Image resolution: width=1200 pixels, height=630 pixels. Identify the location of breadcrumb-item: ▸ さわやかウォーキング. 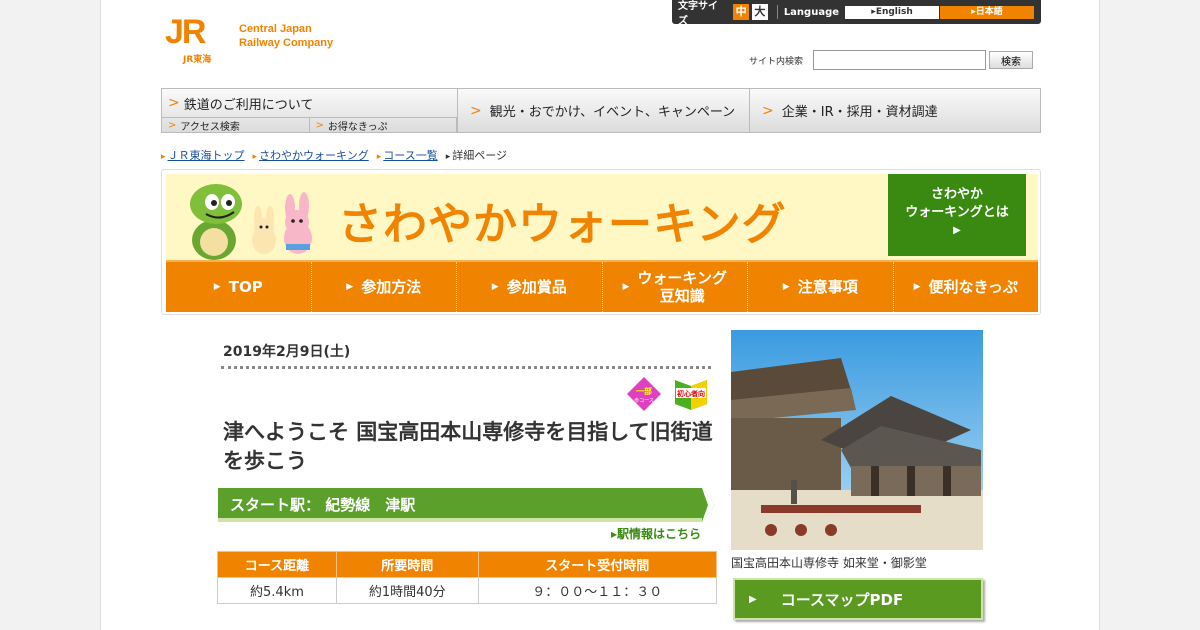
(311, 155).